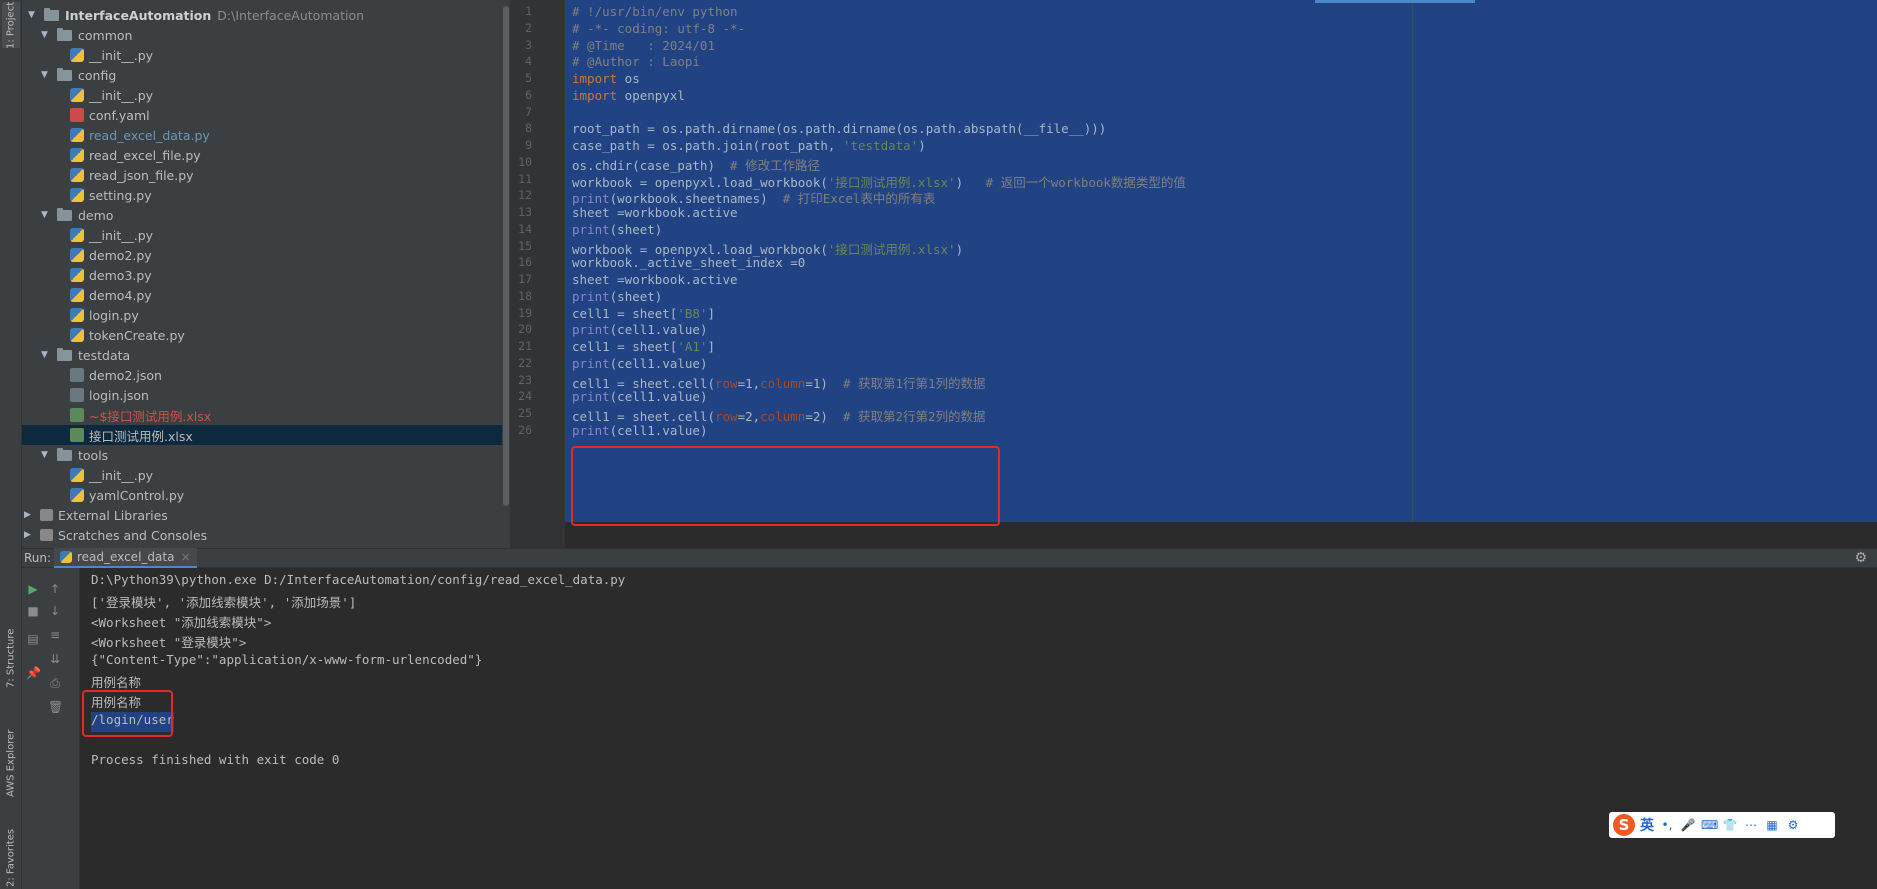 The height and width of the screenshot is (889, 1877). What do you see at coordinates (11, 25) in the screenshot?
I see `tab-project: 1: Project` at bounding box center [11, 25].